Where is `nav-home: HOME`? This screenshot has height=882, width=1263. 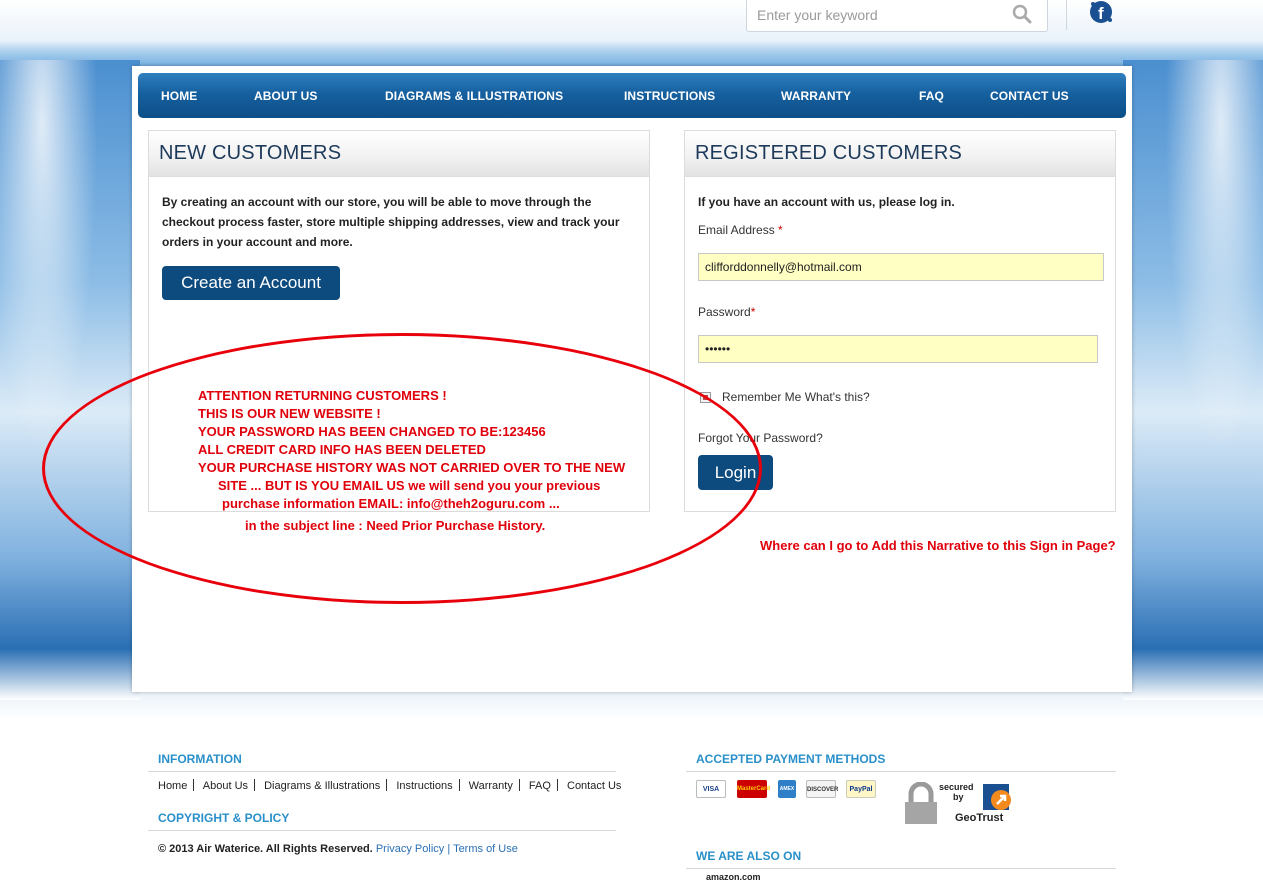 nav-home: HOME is located at coordinates (179, 96).